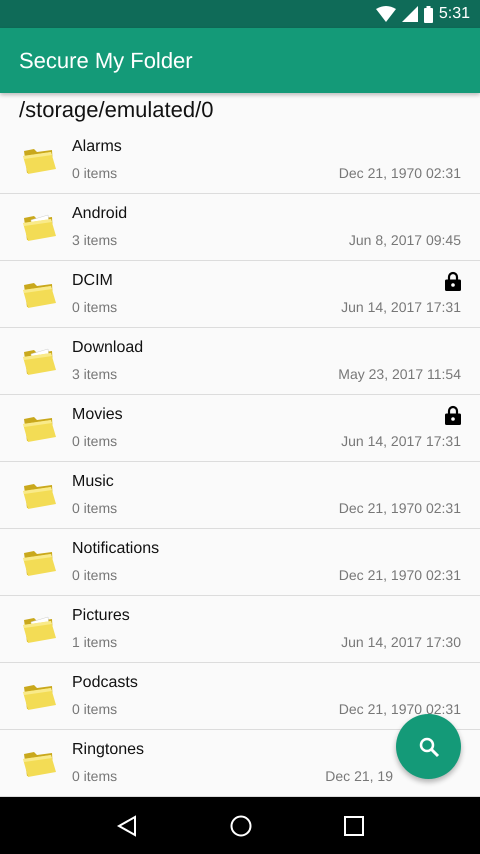 The width and height of the screenshot is (480, 854). I want to click on folder-row: Pictures 1 items Jun 14, 2017 17:30, so click(240, 629).